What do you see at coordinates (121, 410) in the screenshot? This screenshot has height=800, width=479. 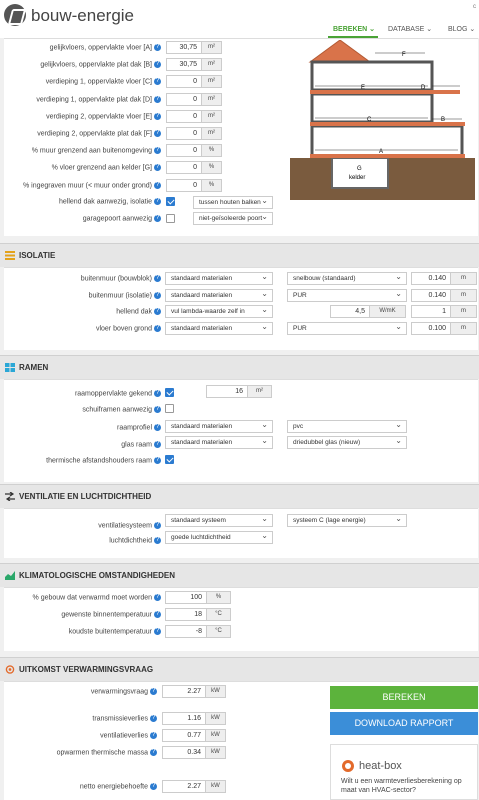 I see `sliding-window-label: schuiframen aanwezig?` at bounding box center [121, 410].